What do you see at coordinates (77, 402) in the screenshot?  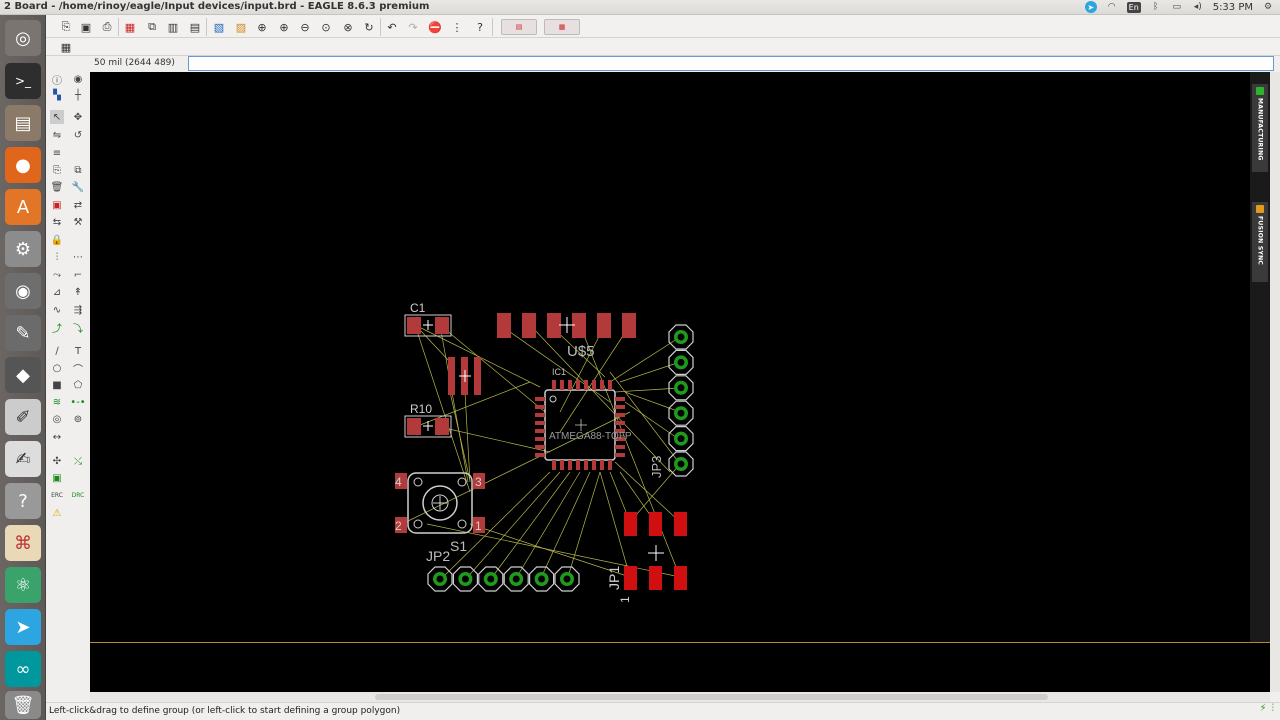 I see `signal-icon: •‑•` at bounding box center [77, 402].